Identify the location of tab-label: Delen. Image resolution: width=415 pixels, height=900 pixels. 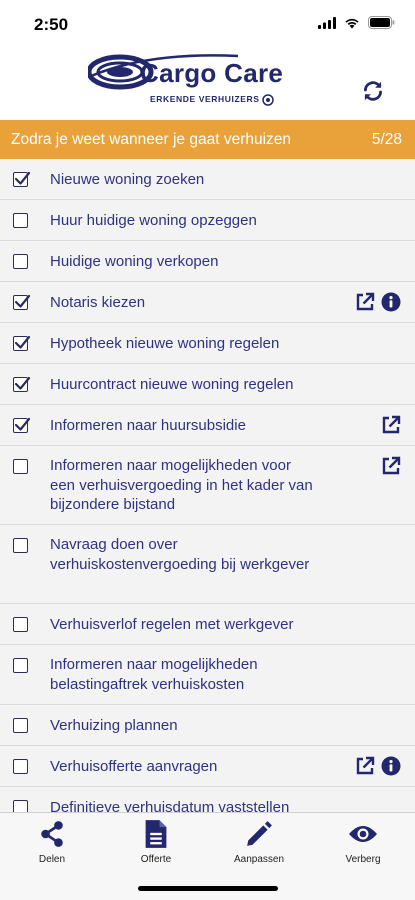
(52, 859).